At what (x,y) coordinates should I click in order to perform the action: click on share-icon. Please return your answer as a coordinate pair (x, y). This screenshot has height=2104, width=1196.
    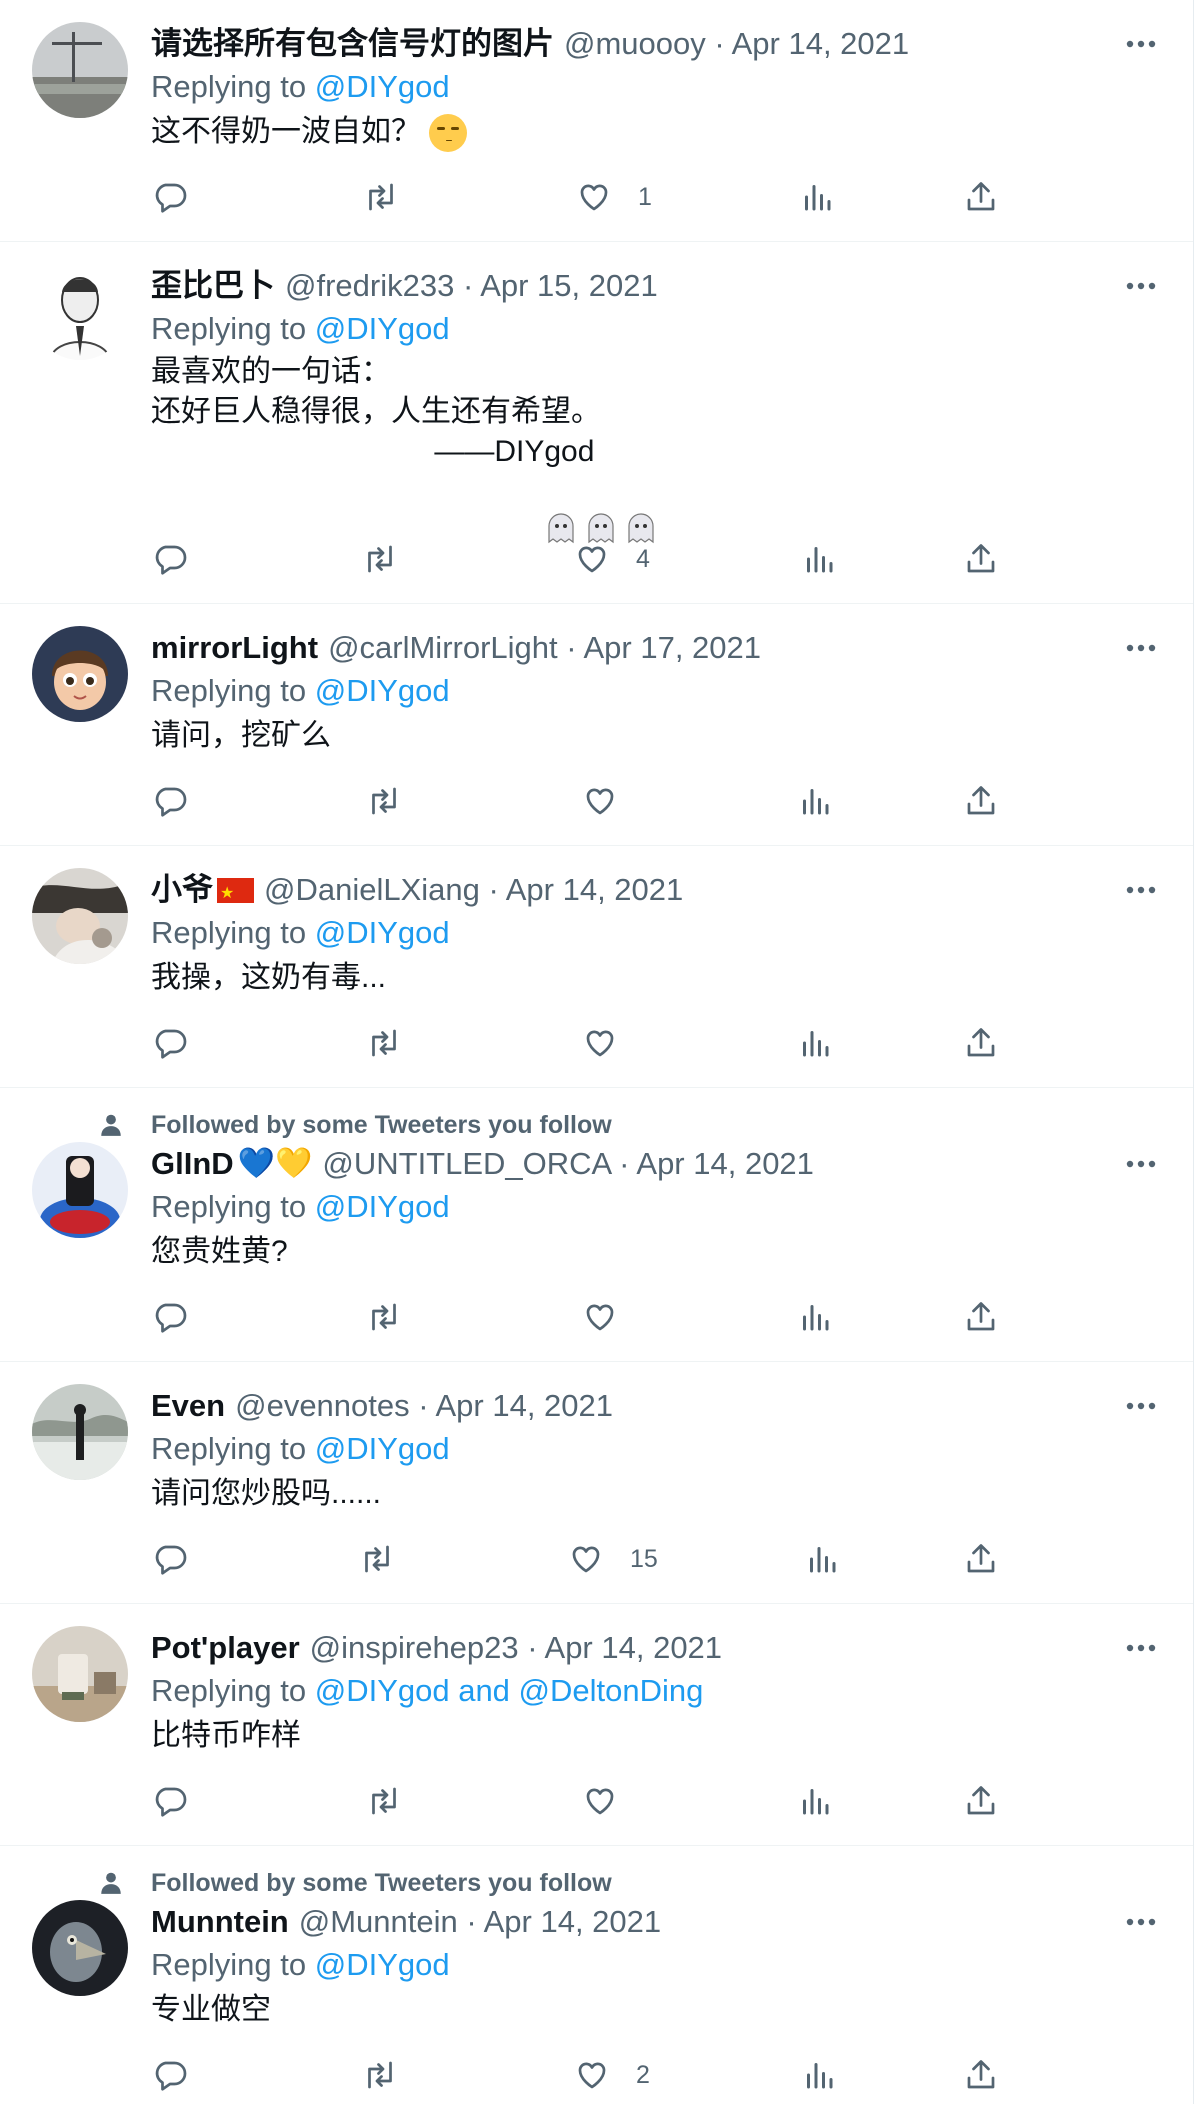
    Looking at the image, I should click on (981, 1316).